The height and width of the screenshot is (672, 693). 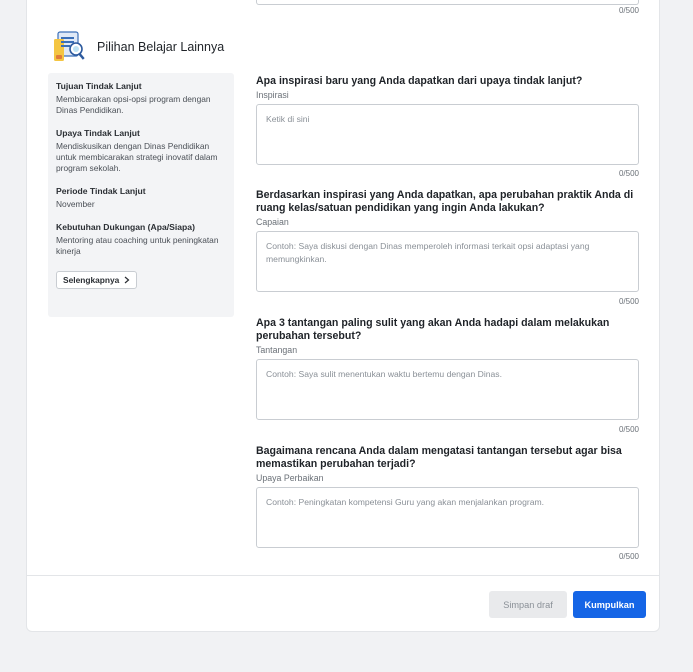 What do you see at coordinates (141, 198) in the screenshot?
I see `summary-period: Periode Tindak Lanjut November` at bounding box center [141, 198].